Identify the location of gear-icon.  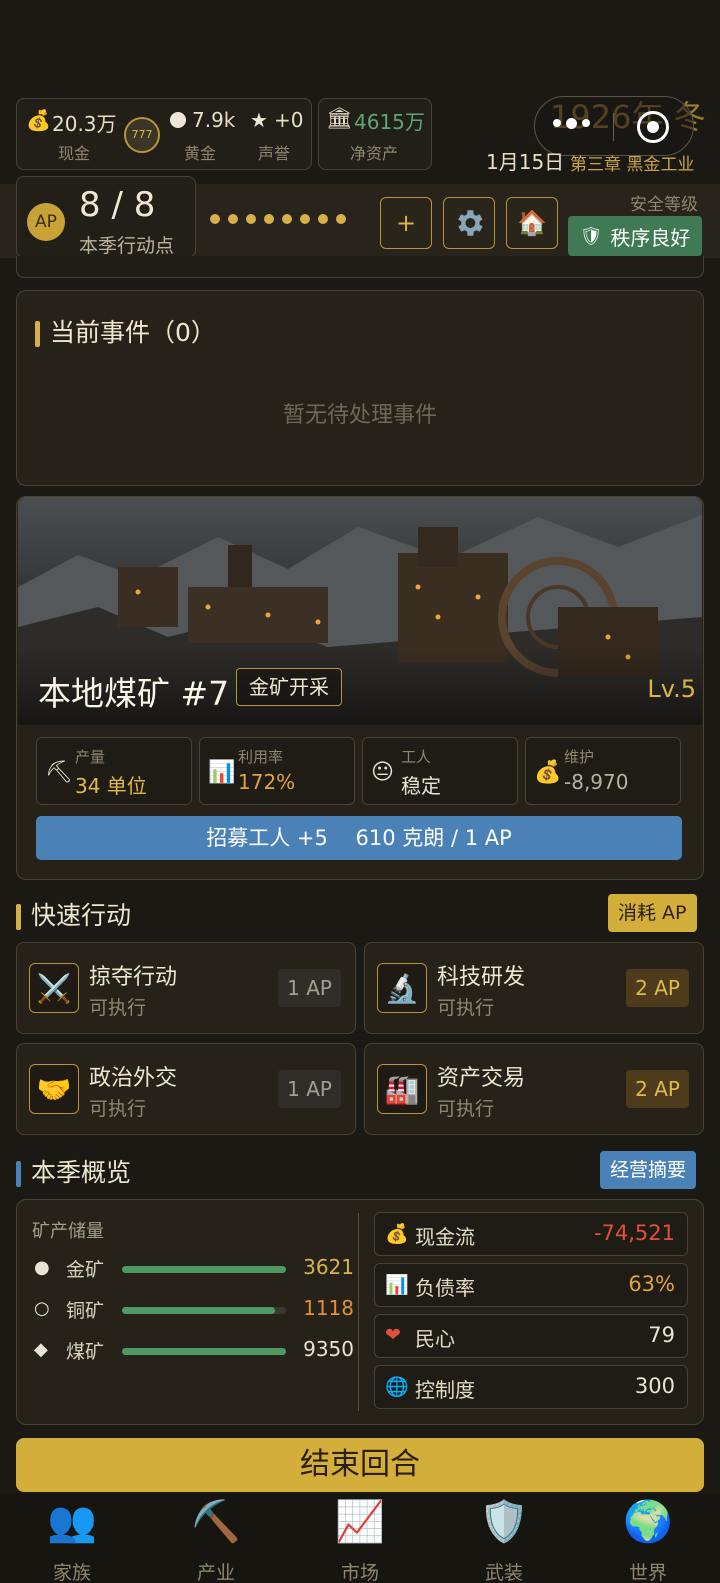
(470, 223).